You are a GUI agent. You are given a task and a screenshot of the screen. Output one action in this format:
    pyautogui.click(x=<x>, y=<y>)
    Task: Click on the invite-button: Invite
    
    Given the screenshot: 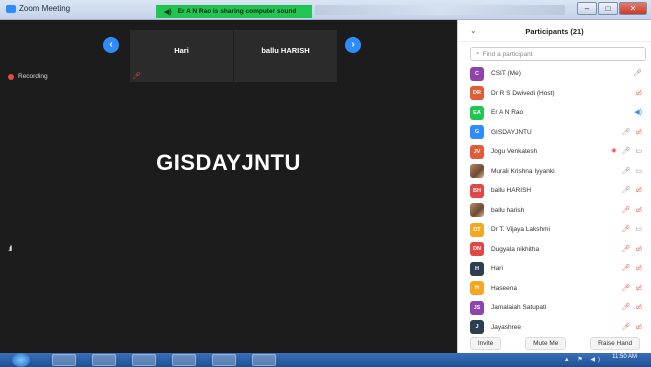 What is the action you would take?
    pyautogui.click(x=485, y=343)
    